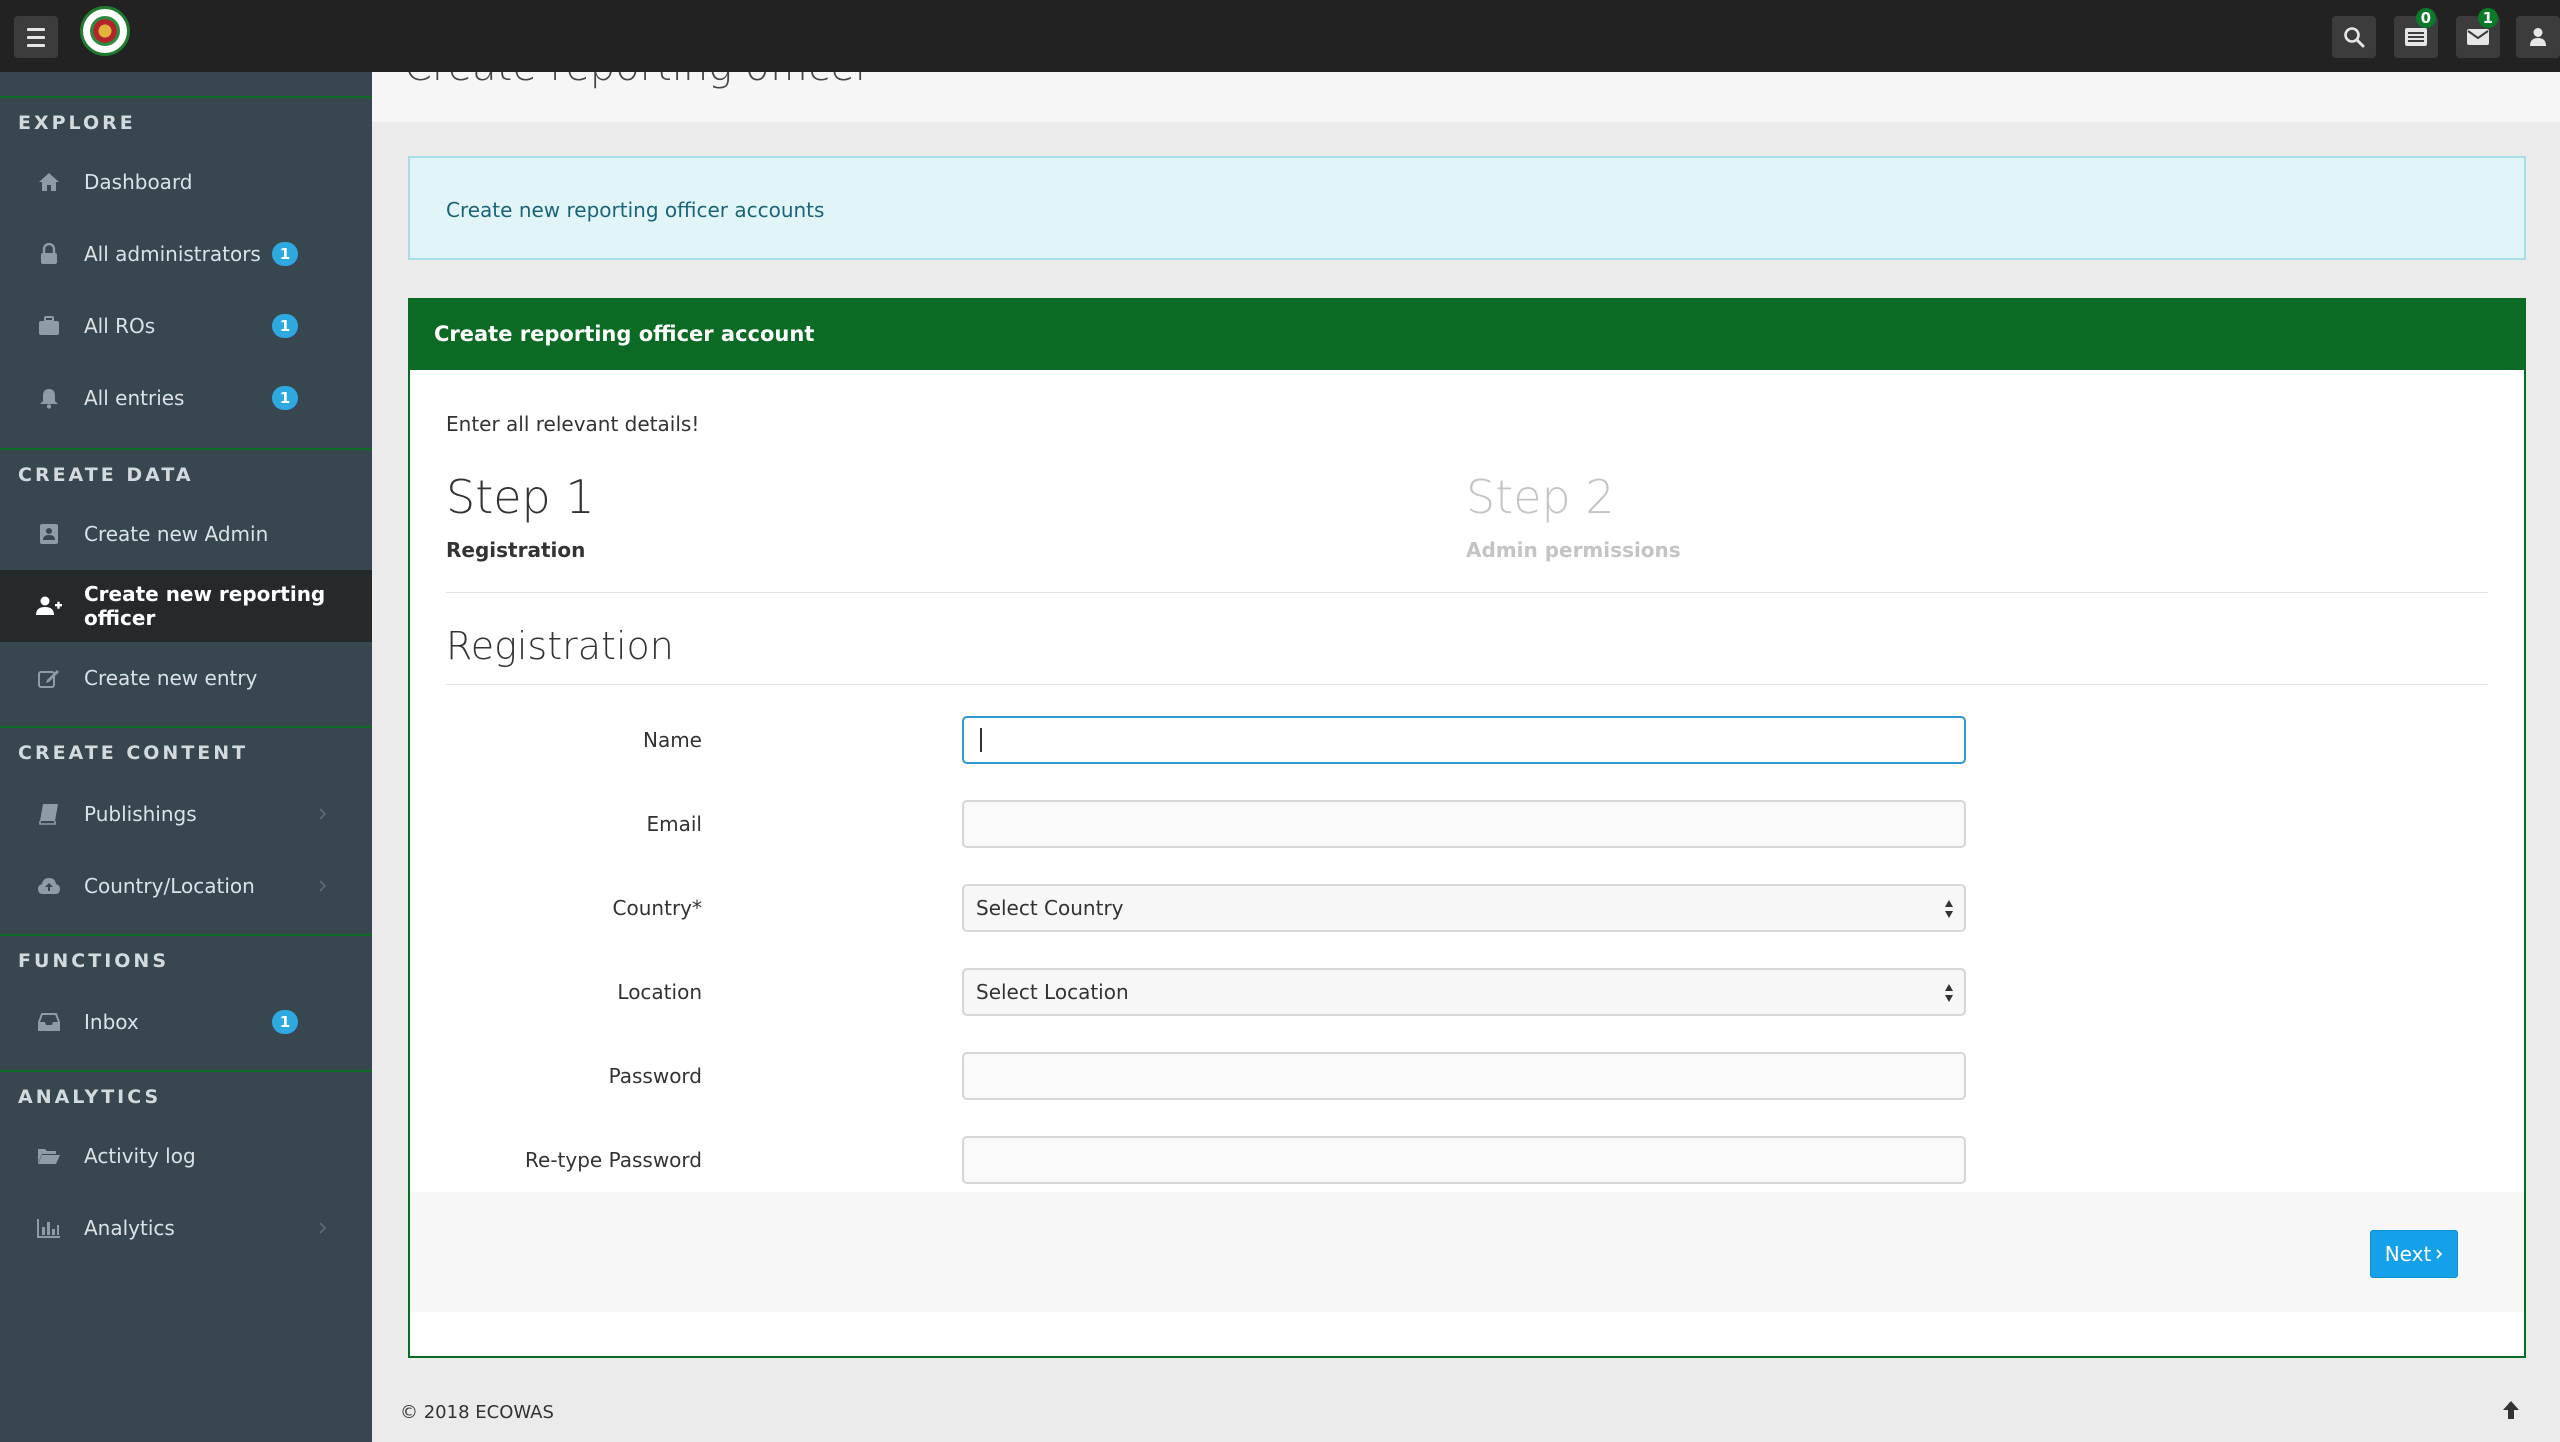 The width and height of the screenshot is (2560, 1442). I want to click on sidebar-item-label: Create new entry, so click(171, 678).